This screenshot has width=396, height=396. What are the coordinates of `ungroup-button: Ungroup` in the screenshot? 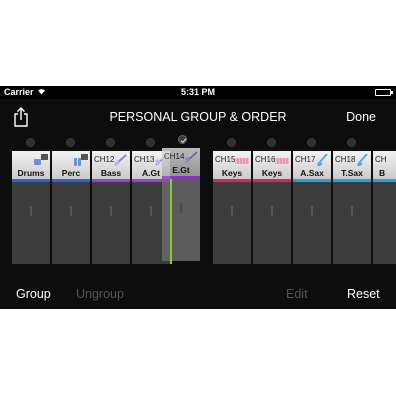 It's located at (100, 294).